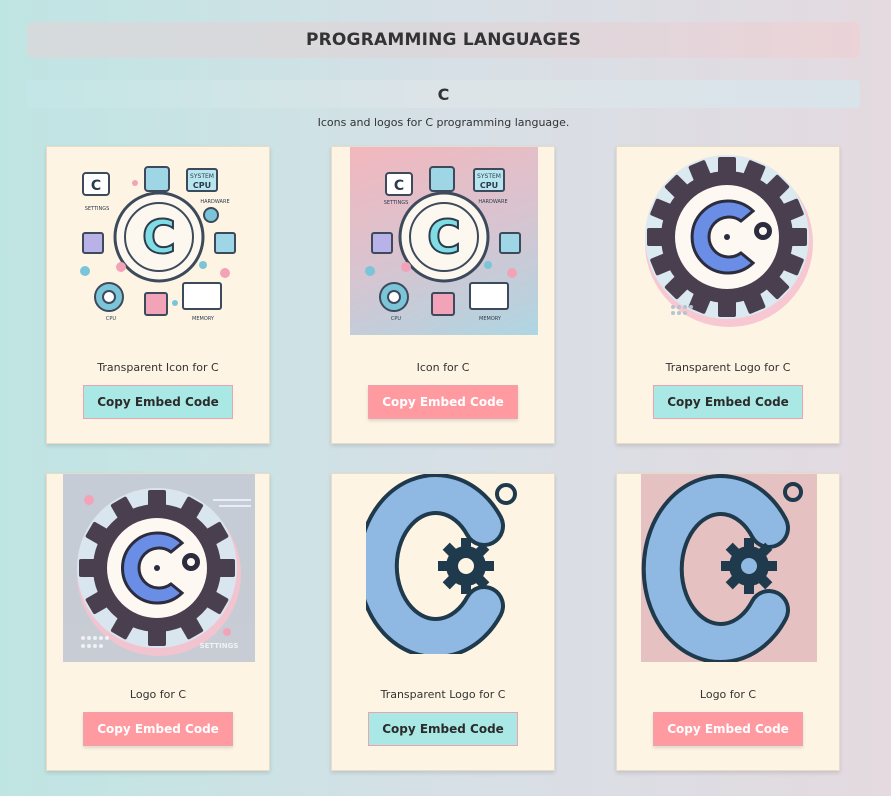  Describe the element at coordinates (443, 94) in the screenshot. I see `section-title: C` at that location.